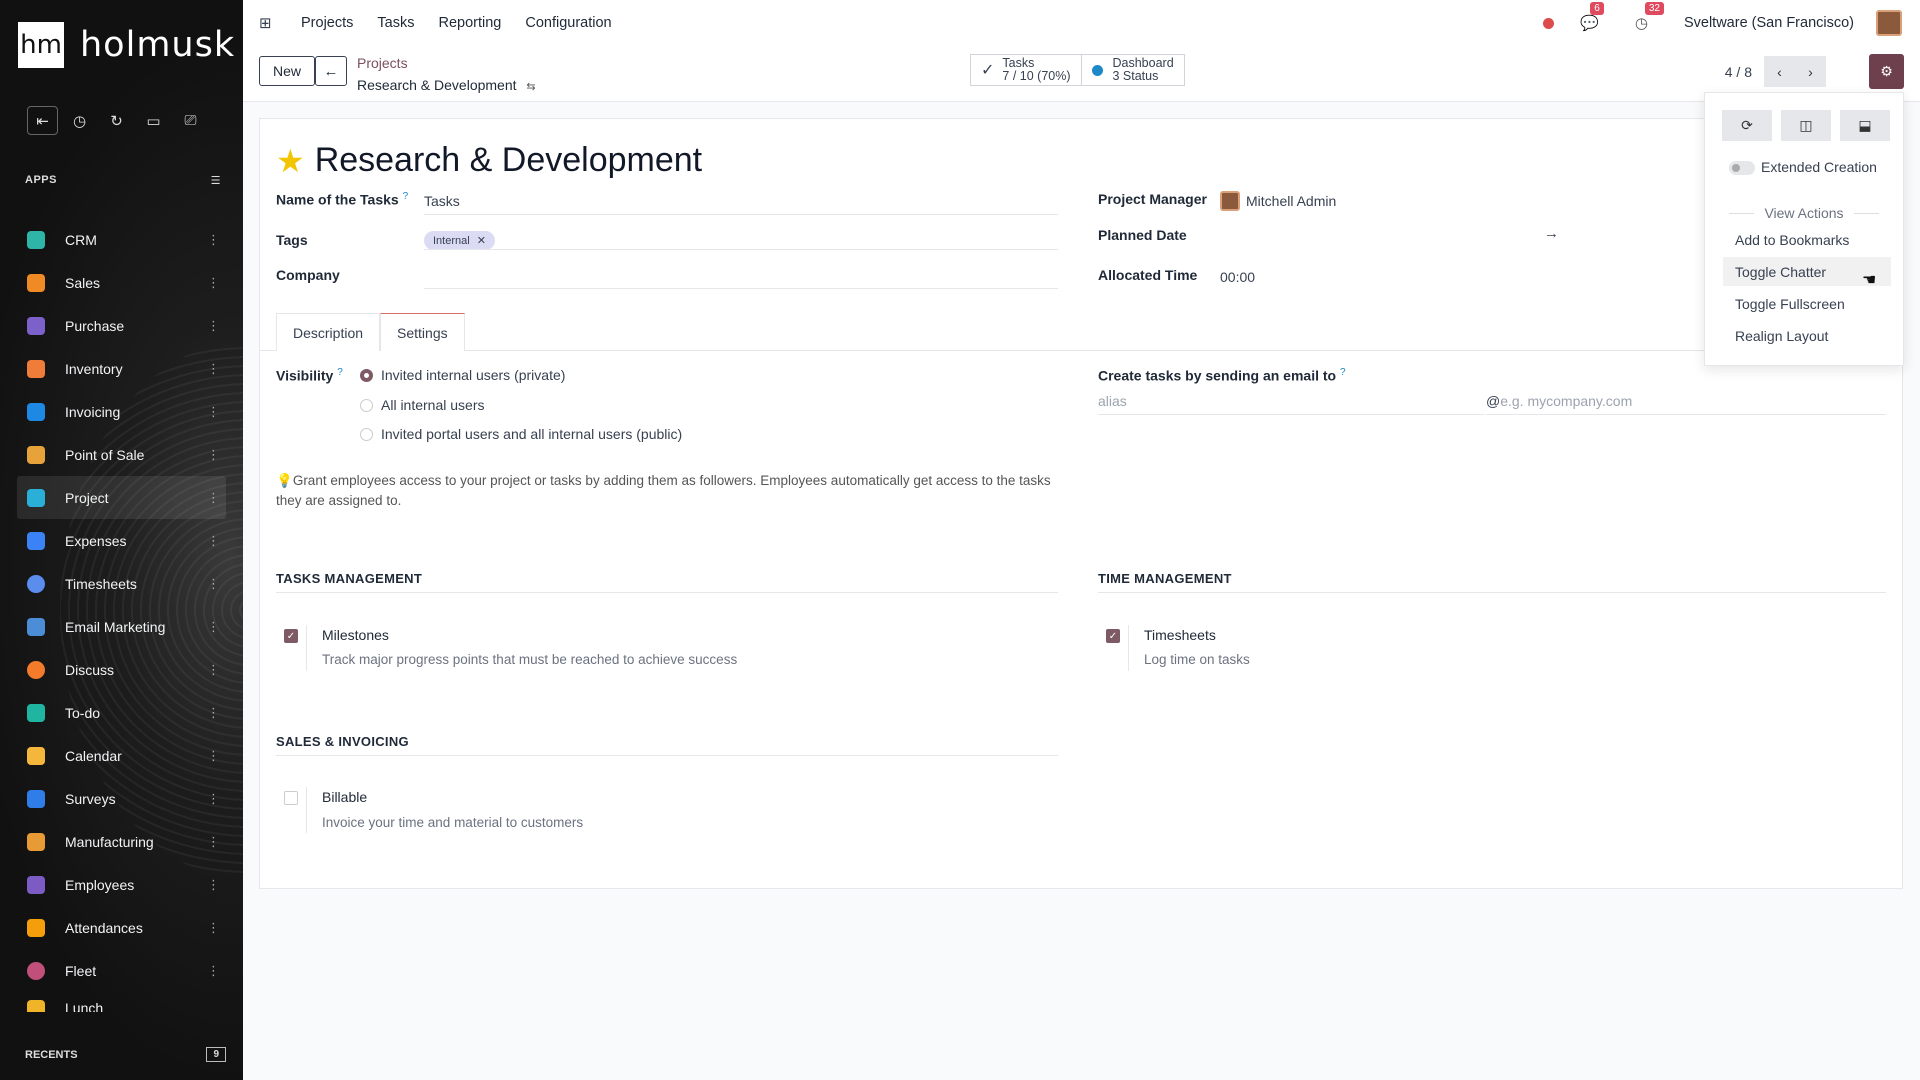  What do you see at coordinates (331, 71) in the screenshot?
I see `back-arrow-icon: ←` at bounding box center [331, 71].